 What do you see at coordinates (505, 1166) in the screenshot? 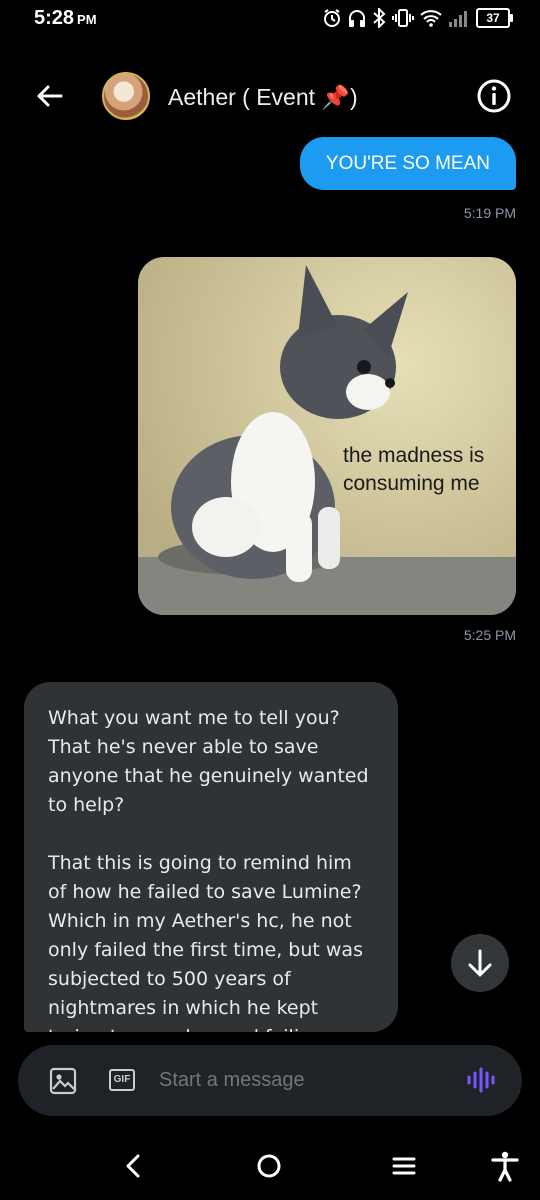
I see `accessibility-icon` at bounding box center [505, 1166].